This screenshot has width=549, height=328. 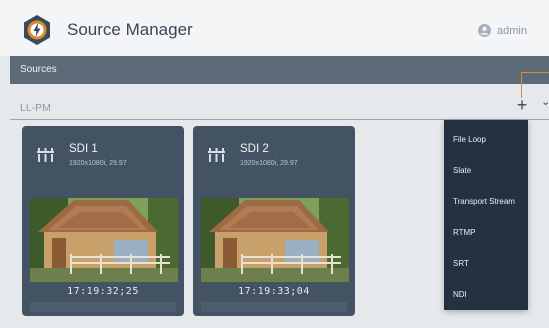 What do you see at coordinates (464, 232) in the screenshot?
I see `menu-item-rtmp: RTMP` at bounding box center [464, 232].